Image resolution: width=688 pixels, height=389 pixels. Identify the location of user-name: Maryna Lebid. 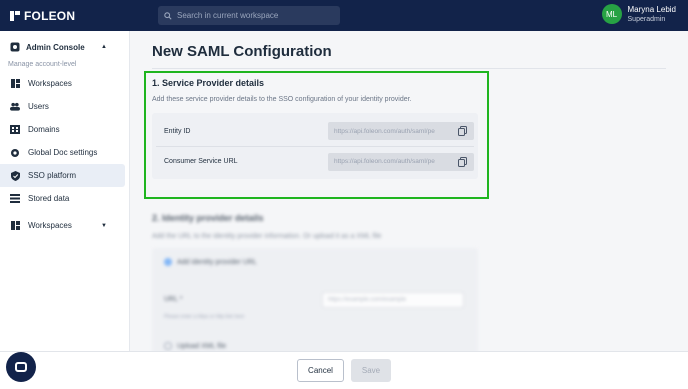
(651, 9).